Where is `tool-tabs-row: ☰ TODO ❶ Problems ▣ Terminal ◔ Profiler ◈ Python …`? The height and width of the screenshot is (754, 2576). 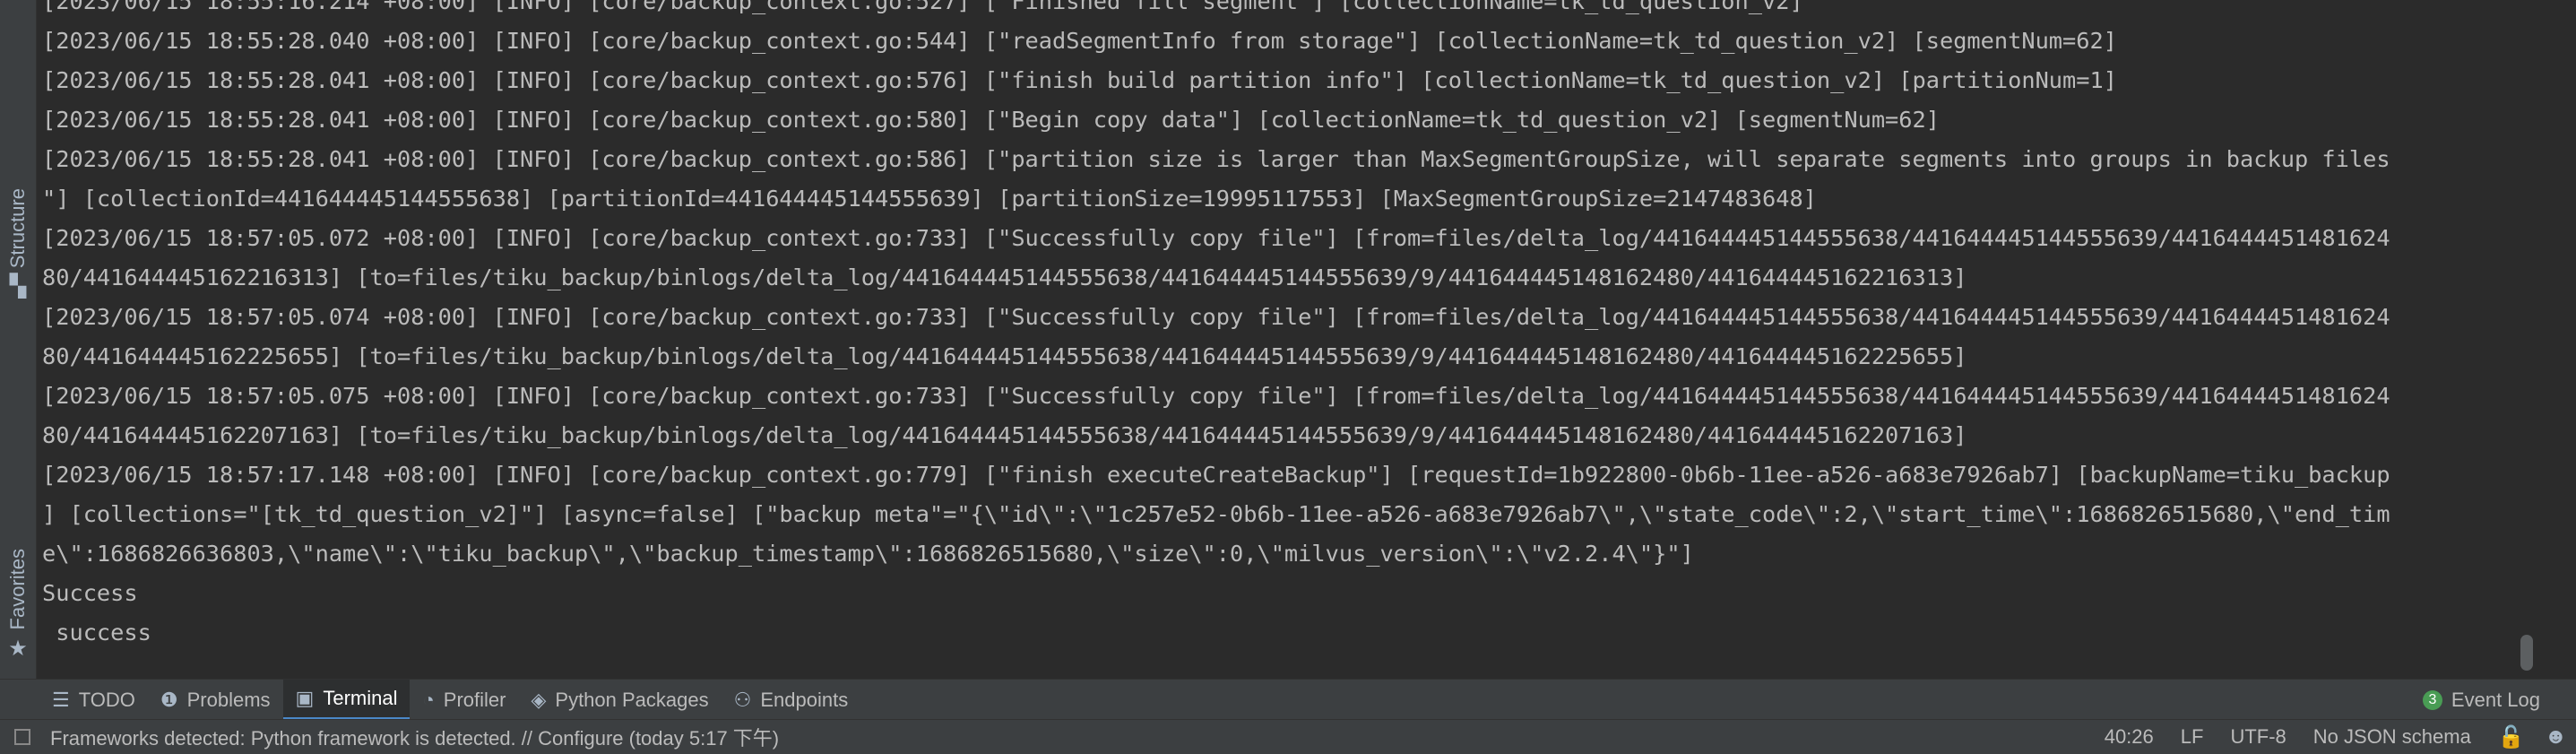
tool-tabs-row: ☰ TODO ❶ Problems ▣ Terminal ◔ Profiler ◈ Python … is located at coordinates (449, 700).